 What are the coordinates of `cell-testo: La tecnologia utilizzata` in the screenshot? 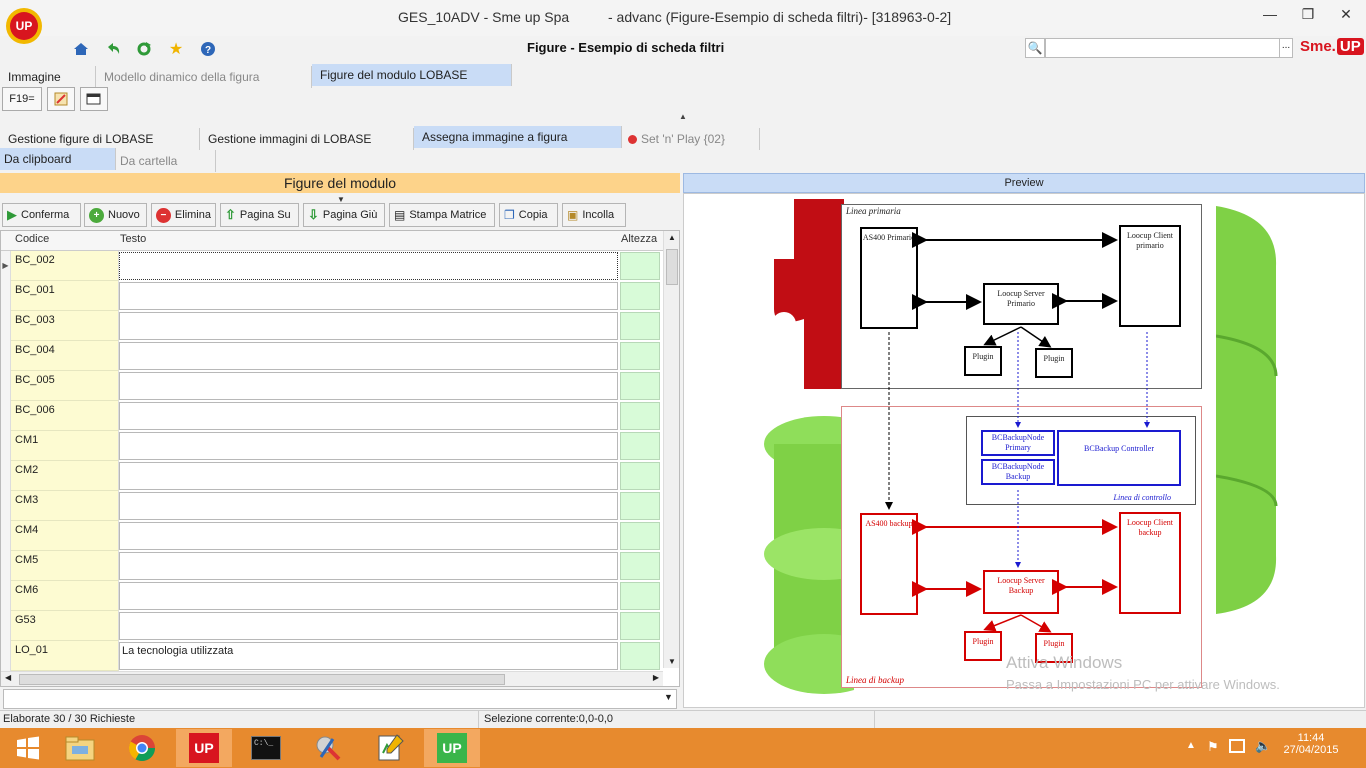 It's located at (368, 656).